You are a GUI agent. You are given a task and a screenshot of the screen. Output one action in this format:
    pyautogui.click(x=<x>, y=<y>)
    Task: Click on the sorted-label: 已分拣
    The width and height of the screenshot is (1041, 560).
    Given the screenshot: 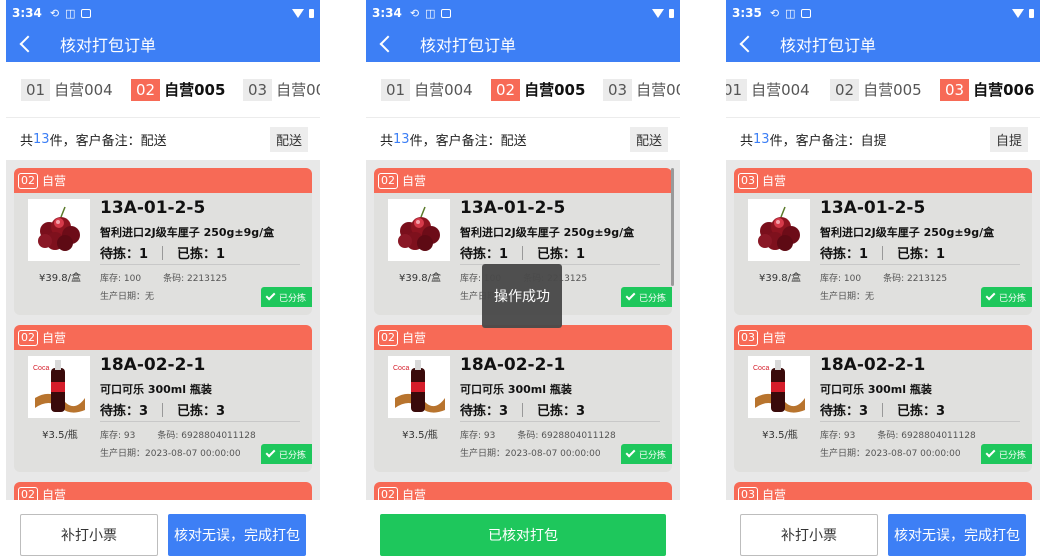 What is the action you would take?
    pyautogui.click(x=652, y=298)
    